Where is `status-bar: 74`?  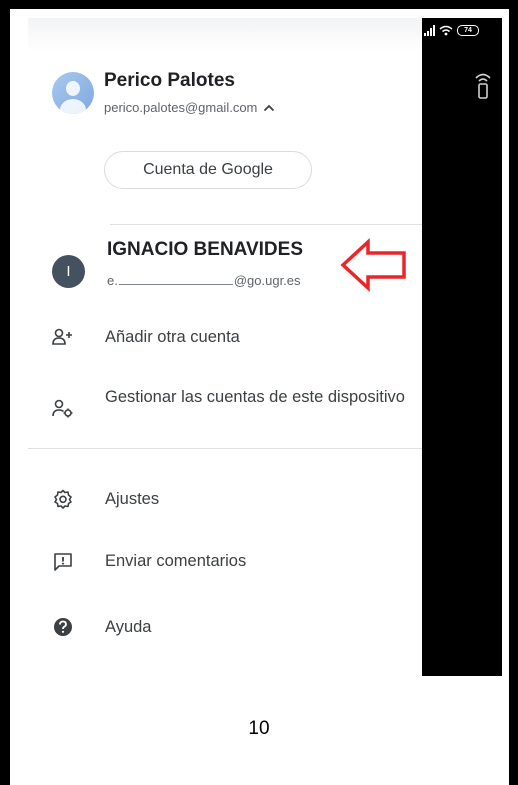
status-bar: 74 is located at coordinates (451, 30).